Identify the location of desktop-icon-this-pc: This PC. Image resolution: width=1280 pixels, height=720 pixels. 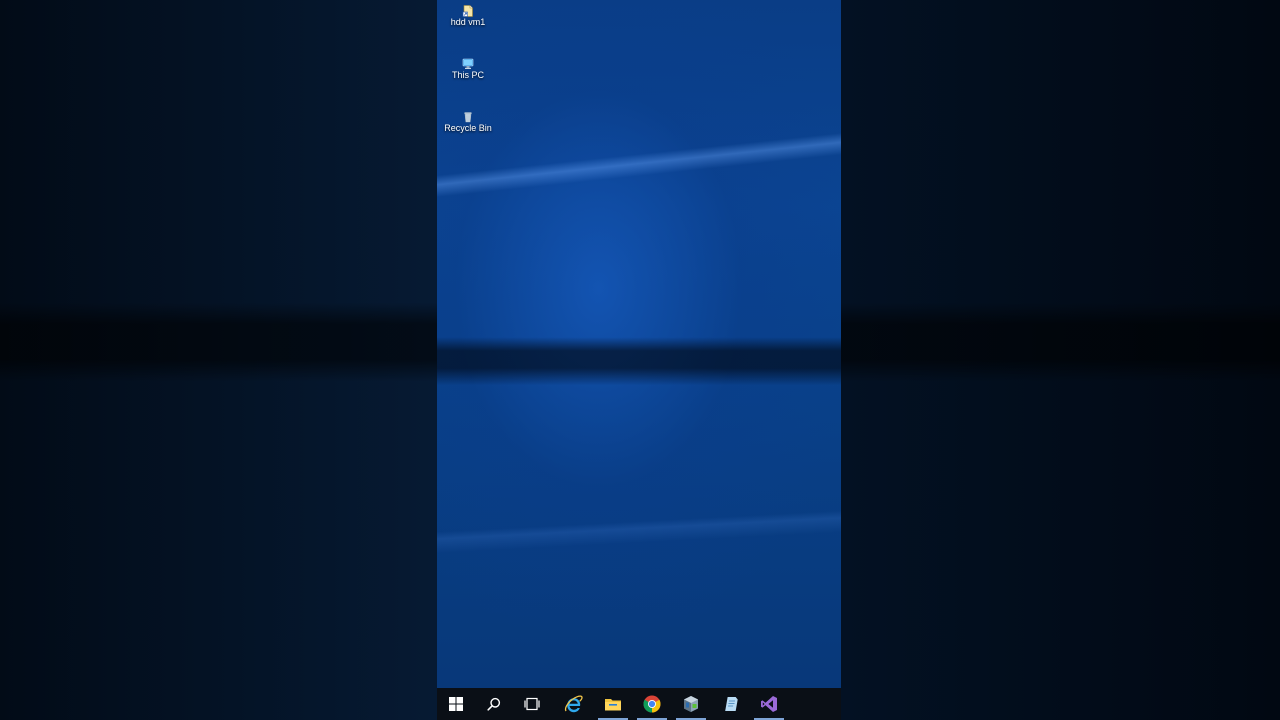
(470, 69).